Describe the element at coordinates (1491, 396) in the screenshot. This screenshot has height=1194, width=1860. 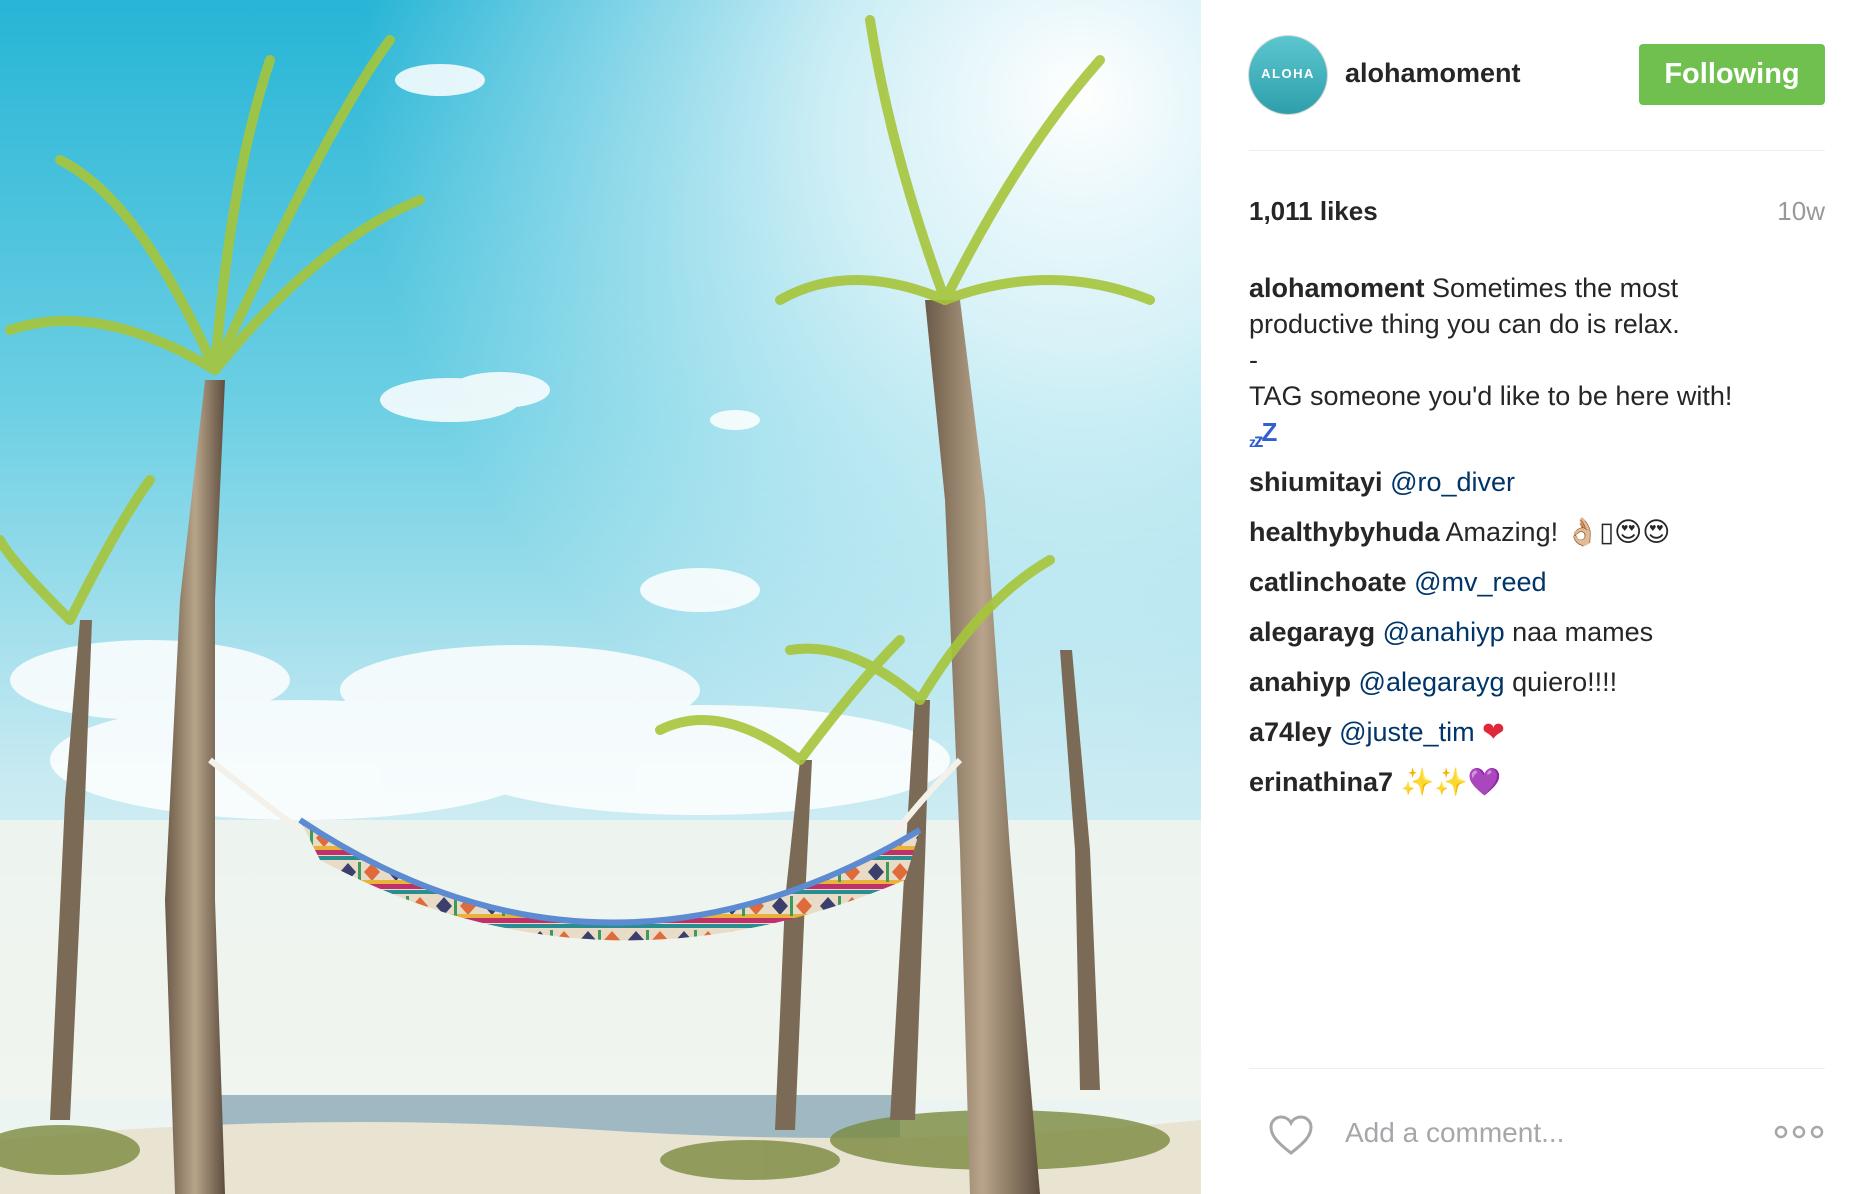
I see `caption-tag-text: TAG someone you'd like to be here with!` at that location.